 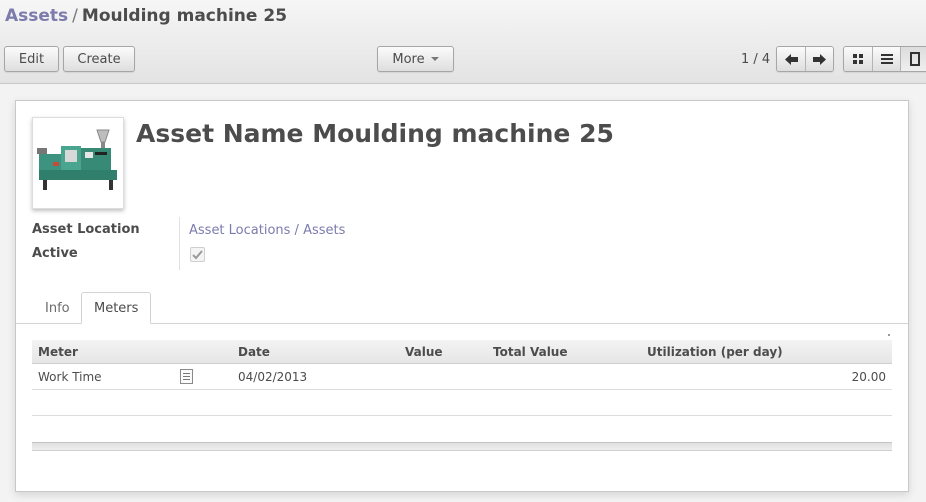 What do you see at coordinates (462, 403) in the screenshot?
I see `table-row` at bounding box center [462, 403].